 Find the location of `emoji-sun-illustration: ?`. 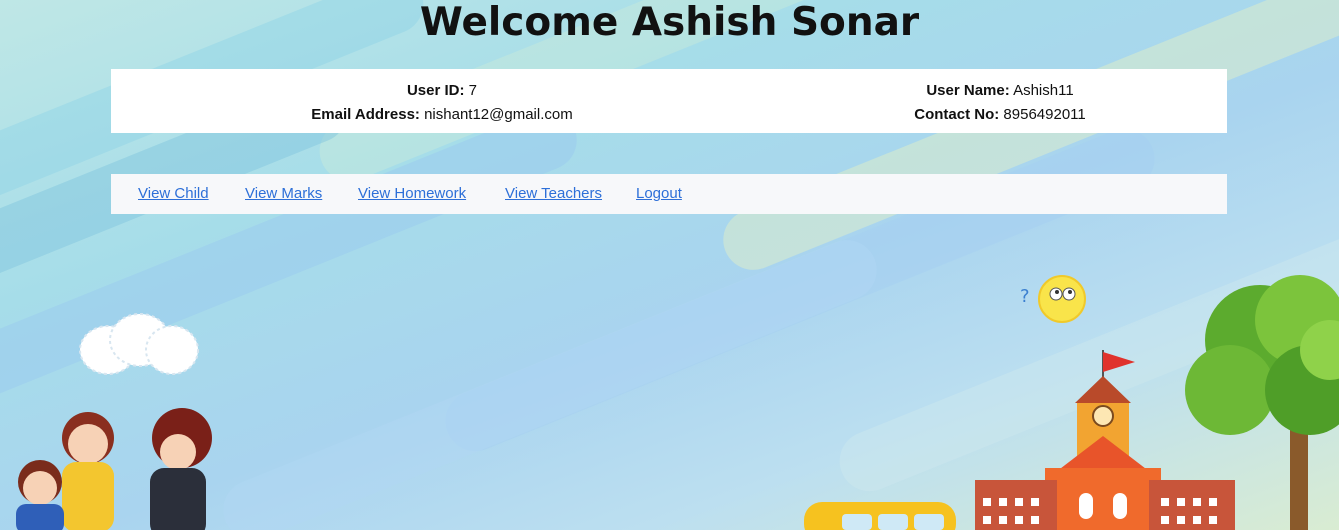

emoji-sun-illustration: ? is located at coordinates (1053, 299).